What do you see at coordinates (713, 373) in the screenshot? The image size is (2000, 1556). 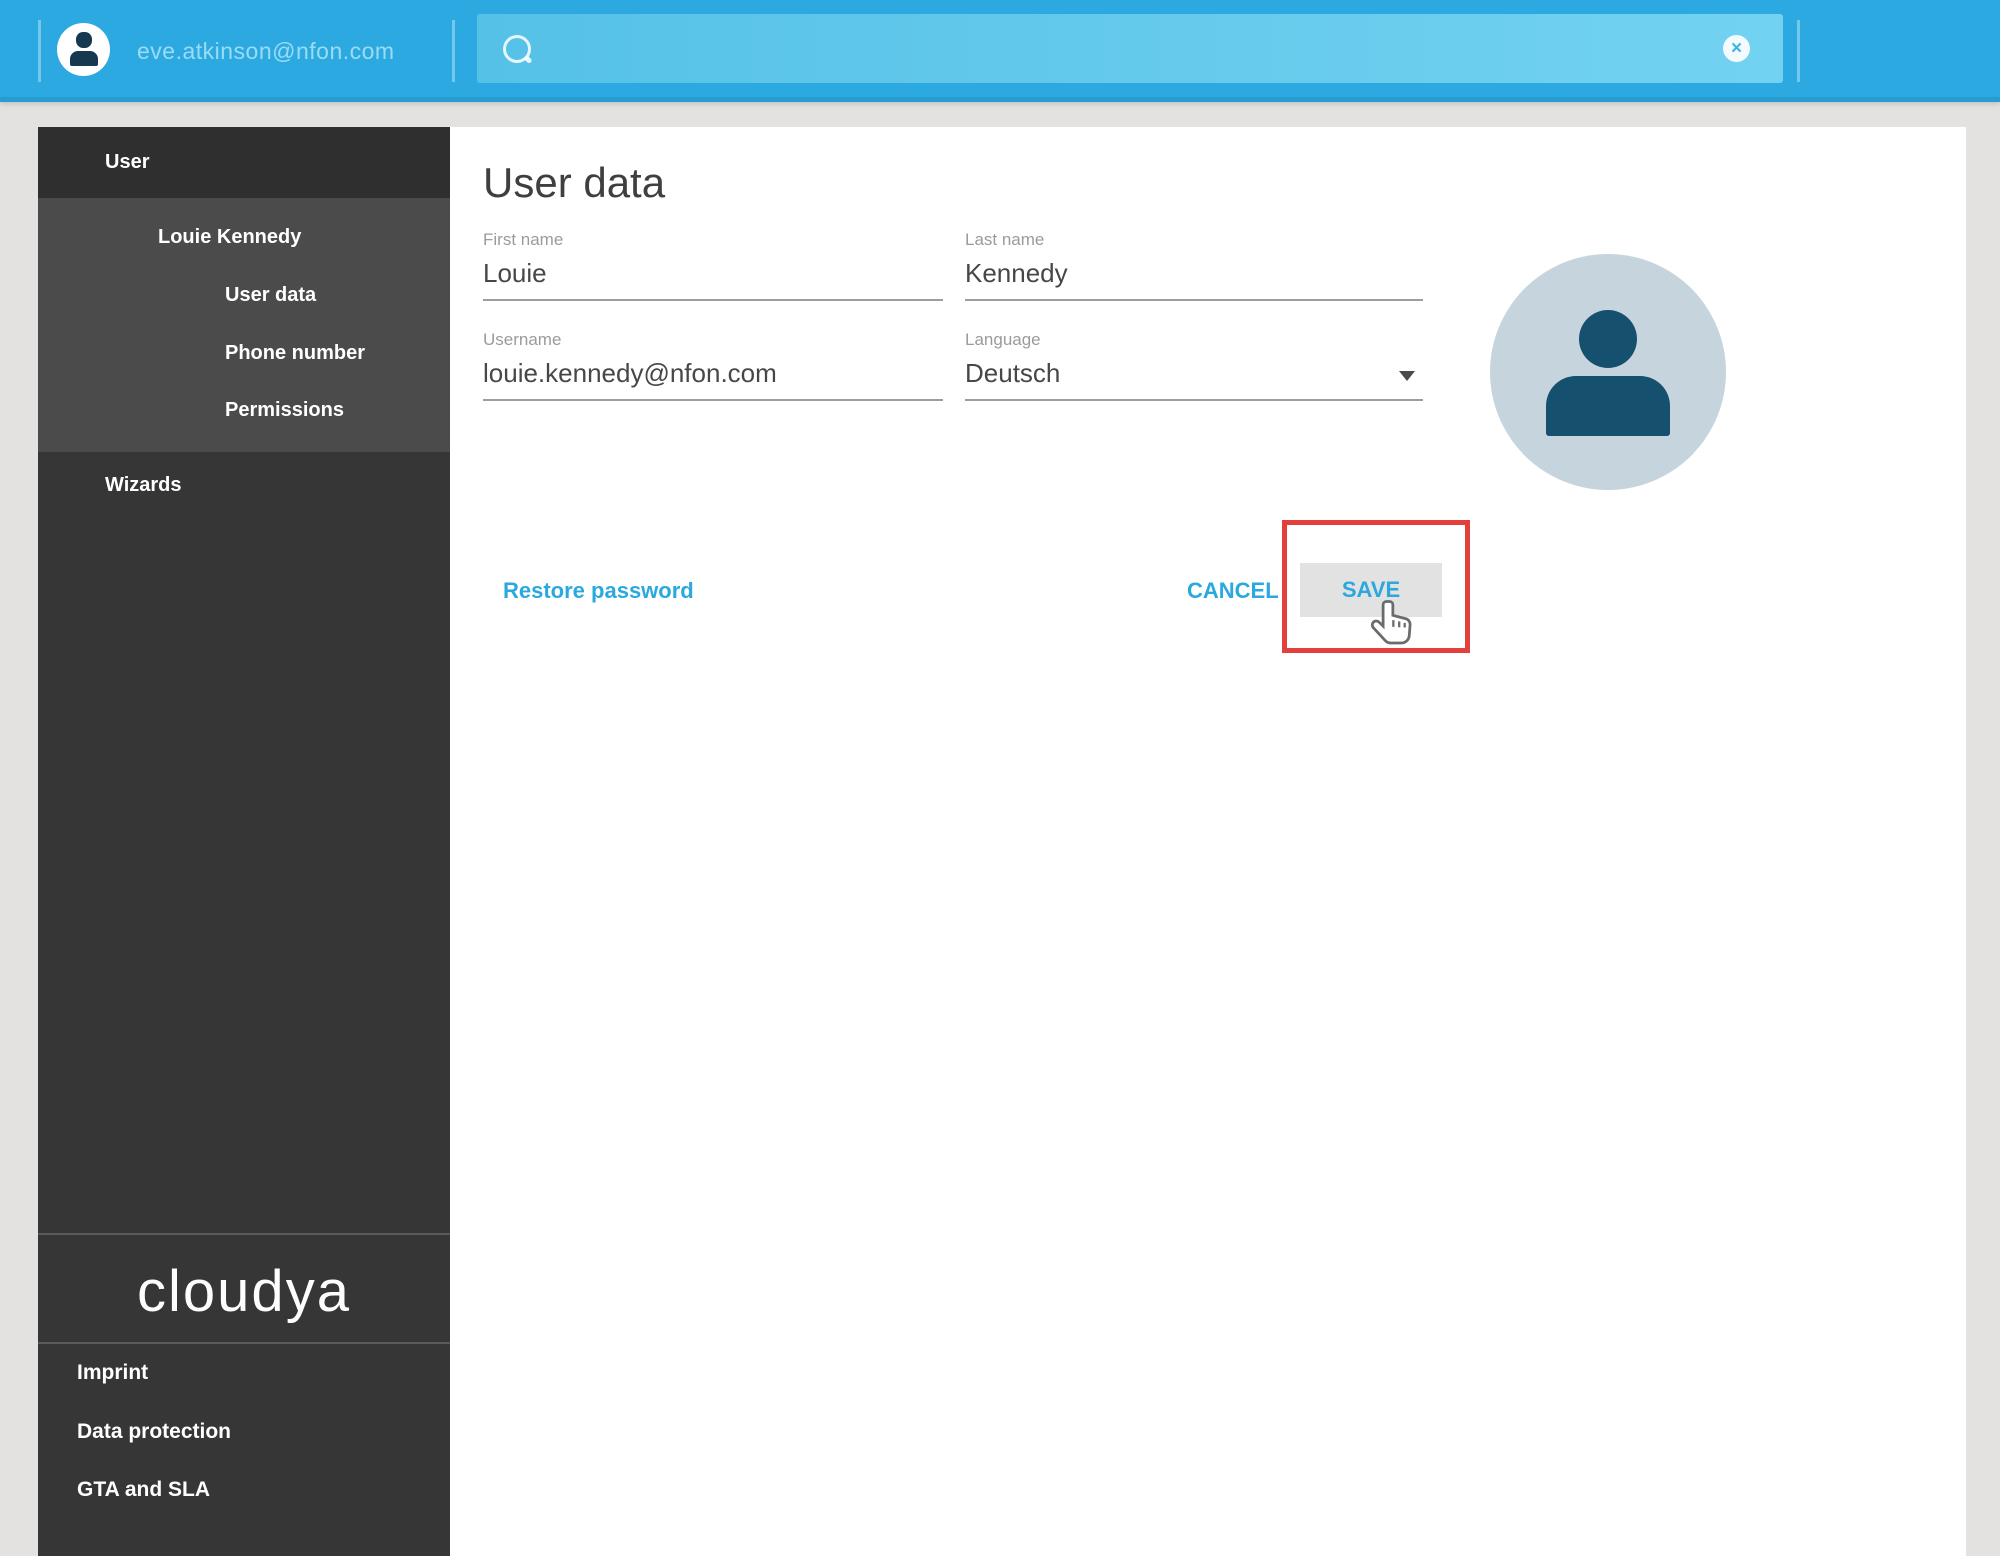 I see `username-input` at bounding box center [713, 373].